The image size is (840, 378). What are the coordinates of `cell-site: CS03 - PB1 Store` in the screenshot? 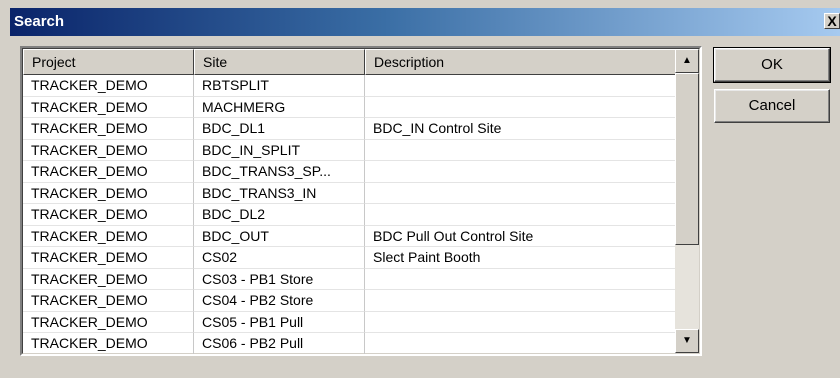 It's located at (279, 279).